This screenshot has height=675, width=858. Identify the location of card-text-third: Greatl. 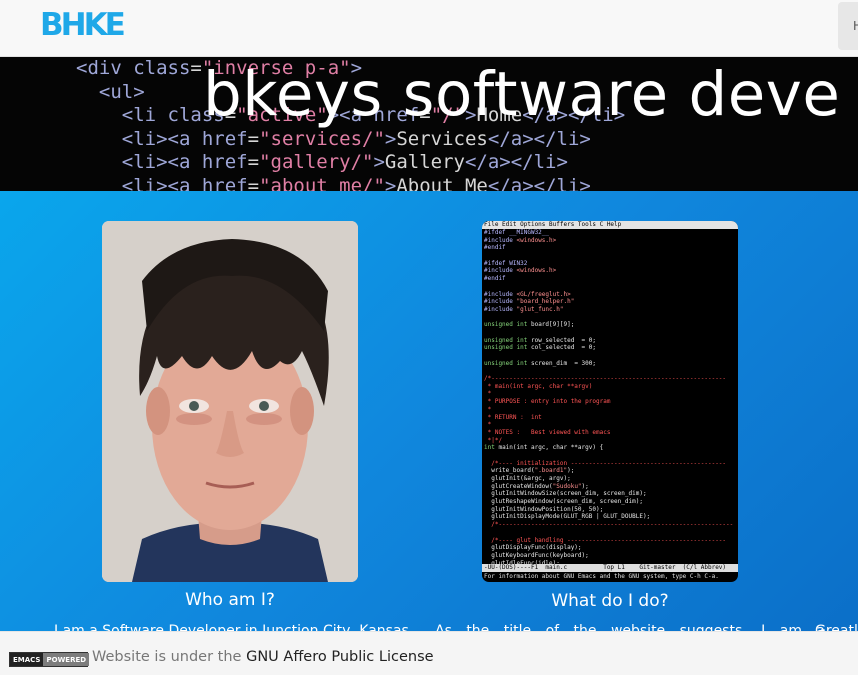
(836, 627).